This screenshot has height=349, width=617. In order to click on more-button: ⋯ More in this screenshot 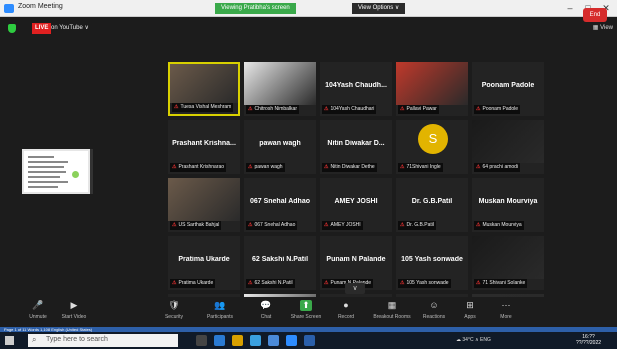, I will do `click(506, 313)`.